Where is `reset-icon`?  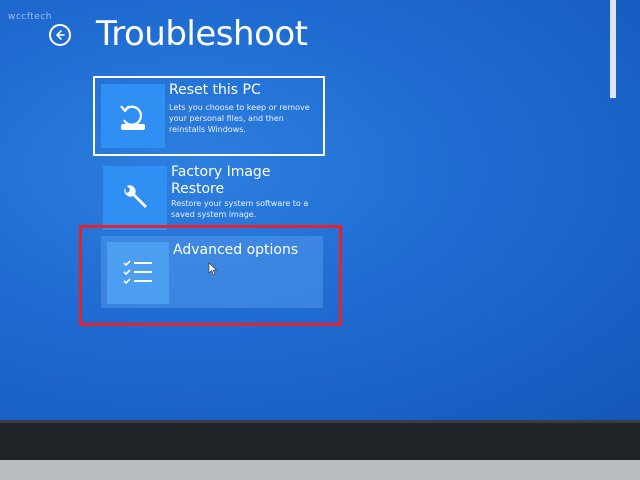
reset-icon is located at coordinates (132, 117).